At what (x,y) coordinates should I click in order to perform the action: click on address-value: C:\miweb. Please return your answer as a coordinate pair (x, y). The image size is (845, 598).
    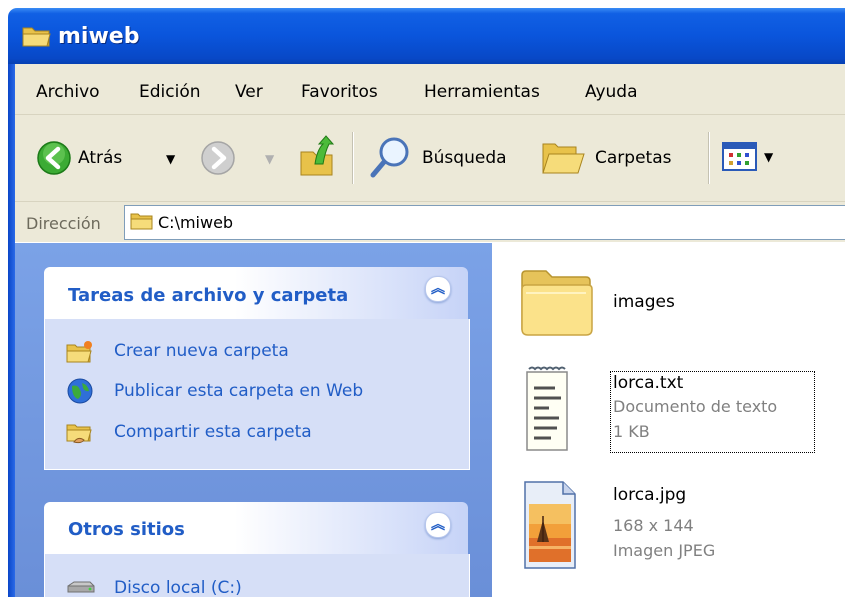
    Looking at the image, I should click on (196, 222).